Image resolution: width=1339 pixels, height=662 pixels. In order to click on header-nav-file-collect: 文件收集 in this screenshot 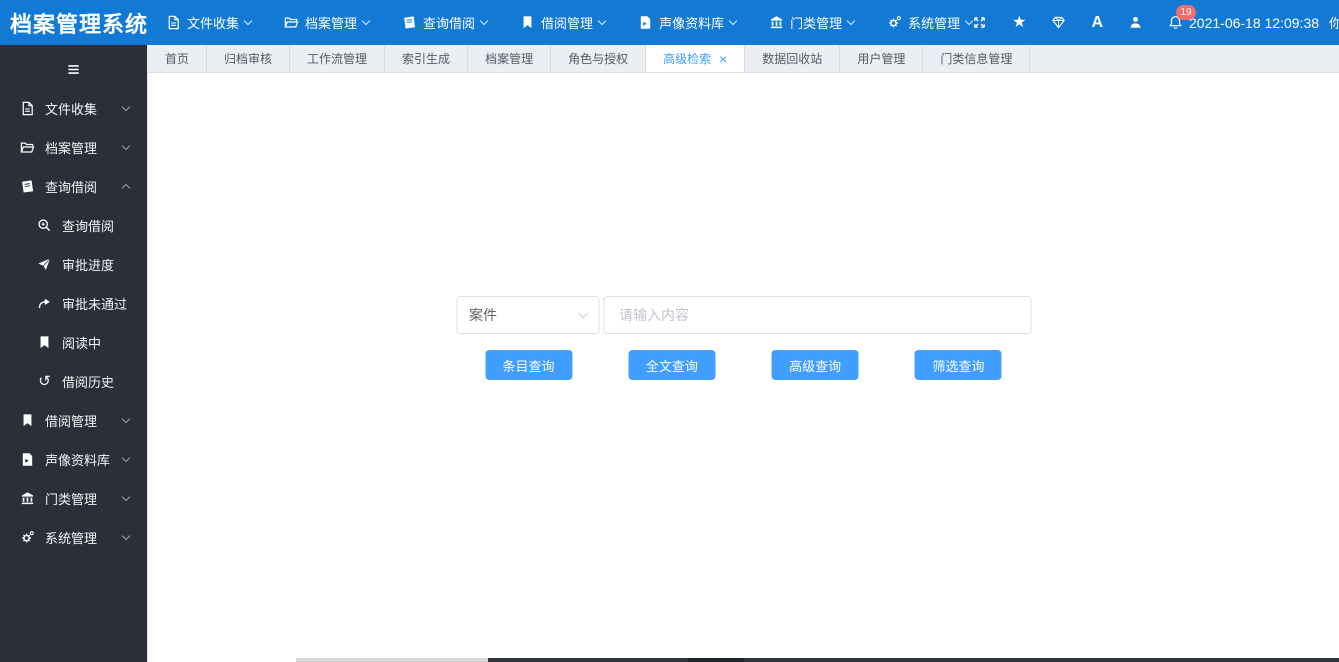, I will do `click(209, 22)`.